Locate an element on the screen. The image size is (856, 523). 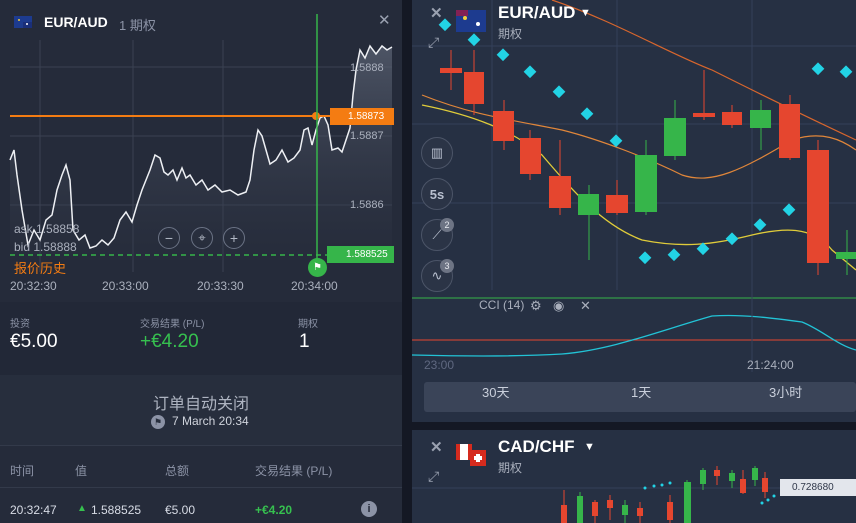
col-value: 值 is located at coordinates (81, 471).